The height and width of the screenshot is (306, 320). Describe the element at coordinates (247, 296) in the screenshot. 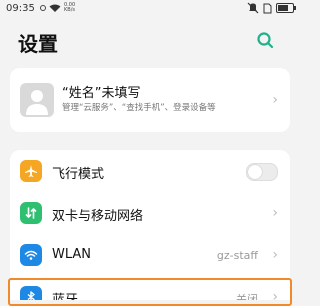

I see `bluetooth-status: 关闭` at that location.